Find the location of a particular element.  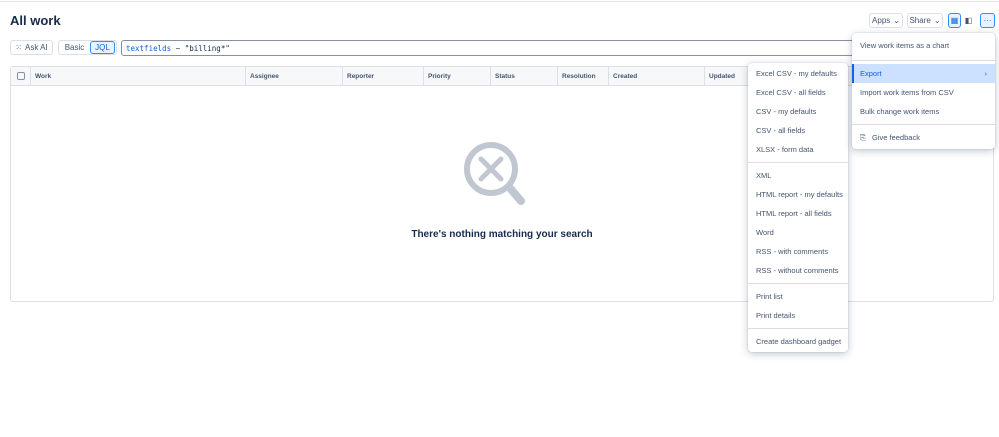

column-created: Created is located at coordinates (622, 76).